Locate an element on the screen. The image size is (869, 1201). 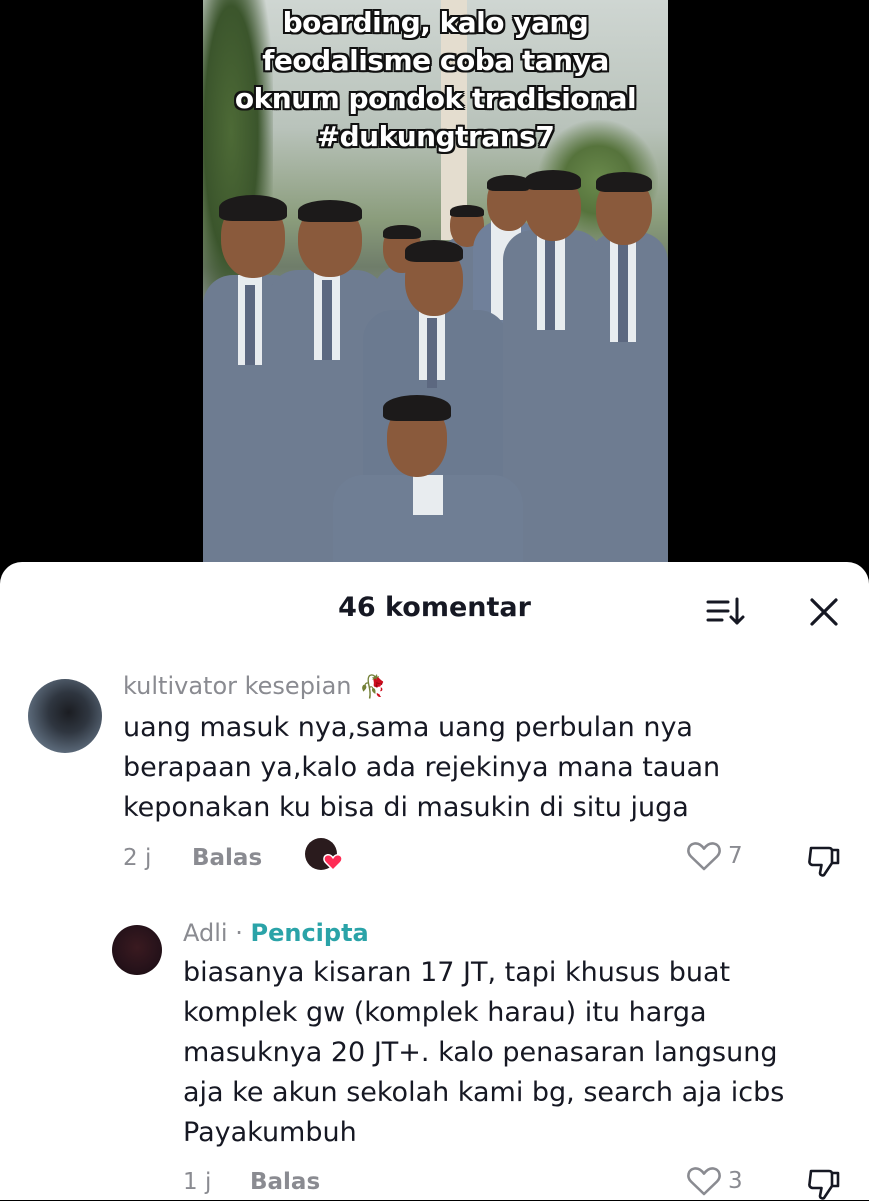
comment-text-line: komplek gw (komplek harau) itu harga is located at coordinates (445, 1012).